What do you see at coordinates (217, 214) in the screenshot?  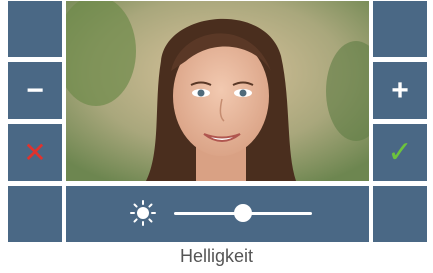 I see `brightness-bar` at bounding box center [217, 214].